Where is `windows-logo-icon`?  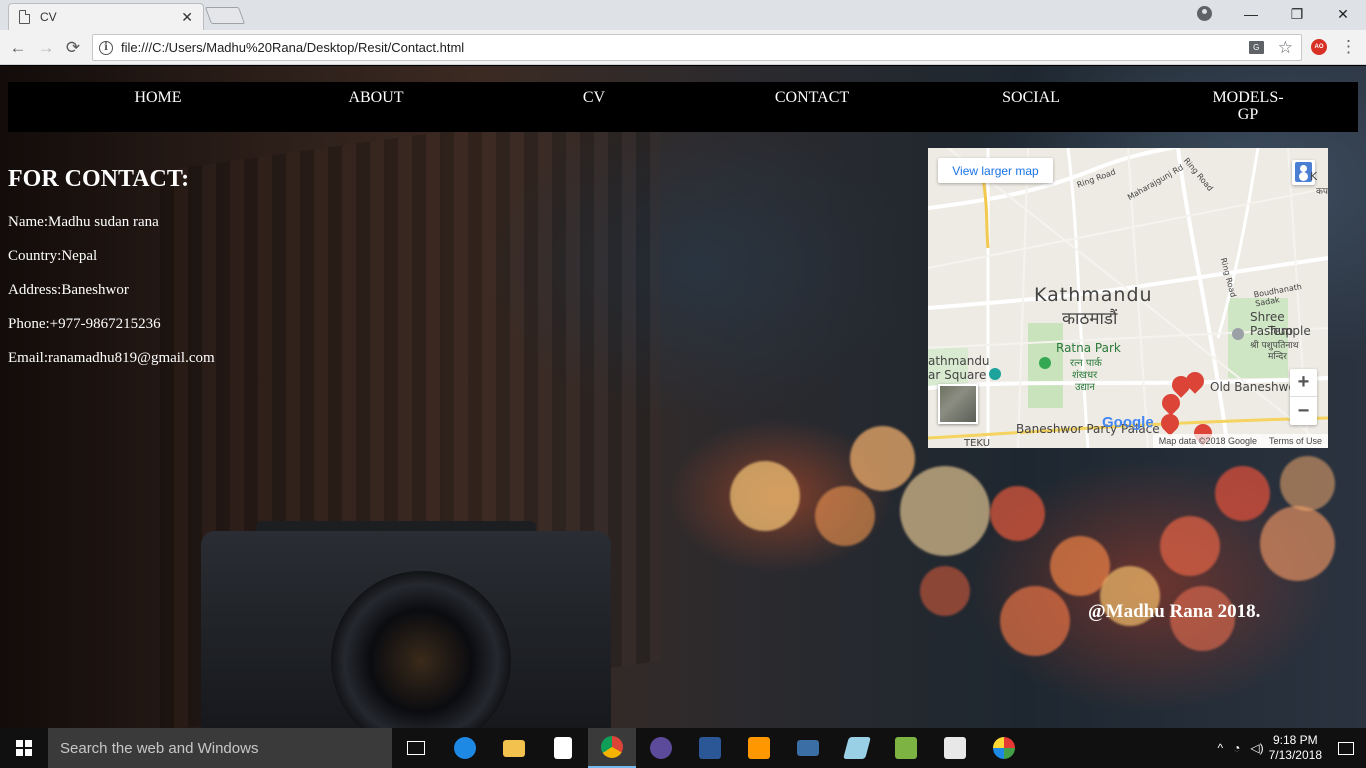
windows-logo-icon is located at coordinates (24, 748).